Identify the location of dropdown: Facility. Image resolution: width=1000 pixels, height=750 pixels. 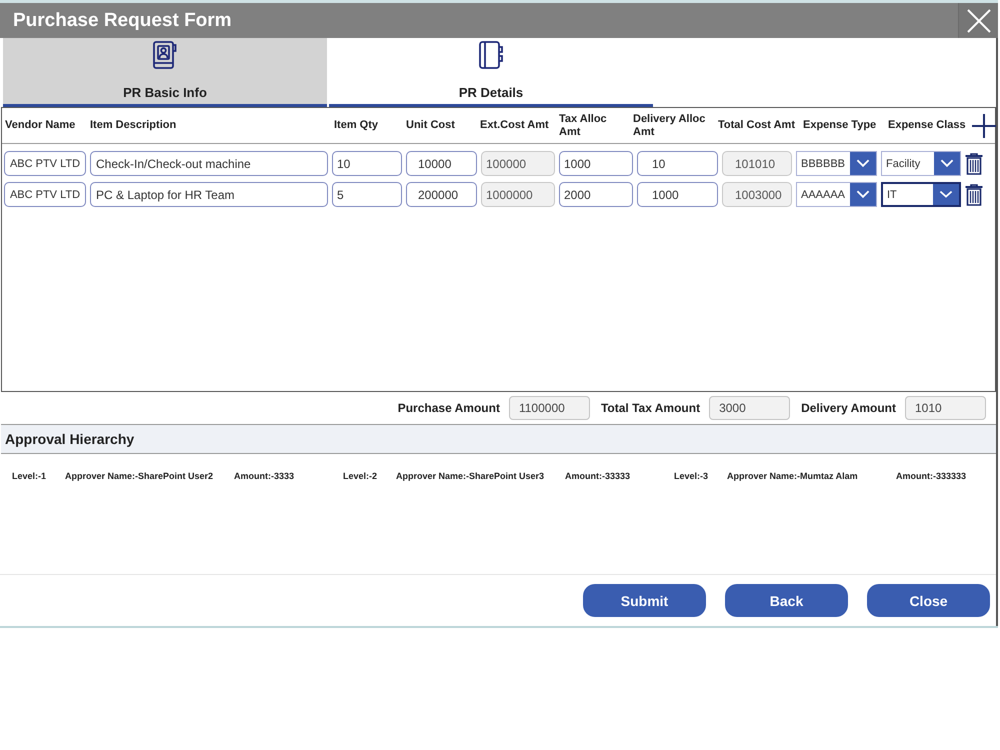
(921, 163).